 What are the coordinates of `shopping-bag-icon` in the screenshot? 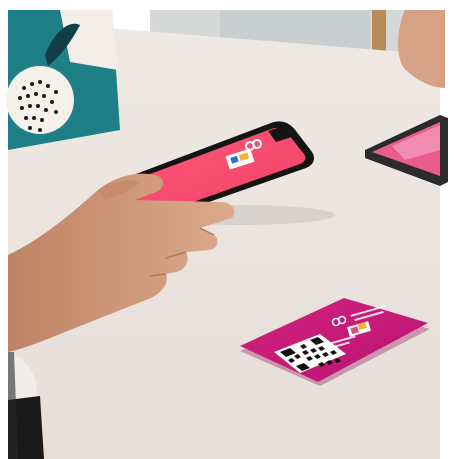 It's located at (63, 80).